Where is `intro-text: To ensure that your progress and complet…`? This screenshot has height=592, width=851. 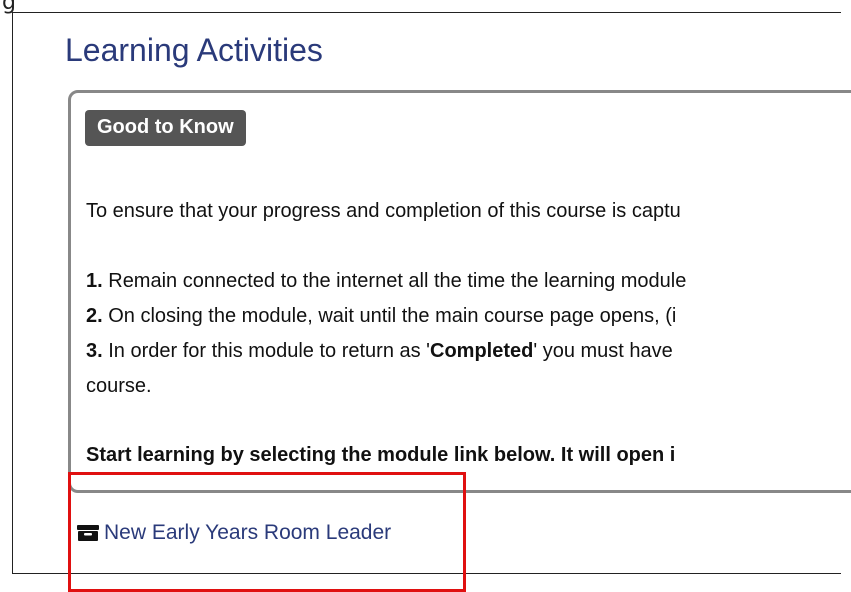
intro-text: To ensure that your progress and complet… is located at coordinates (383, 211).